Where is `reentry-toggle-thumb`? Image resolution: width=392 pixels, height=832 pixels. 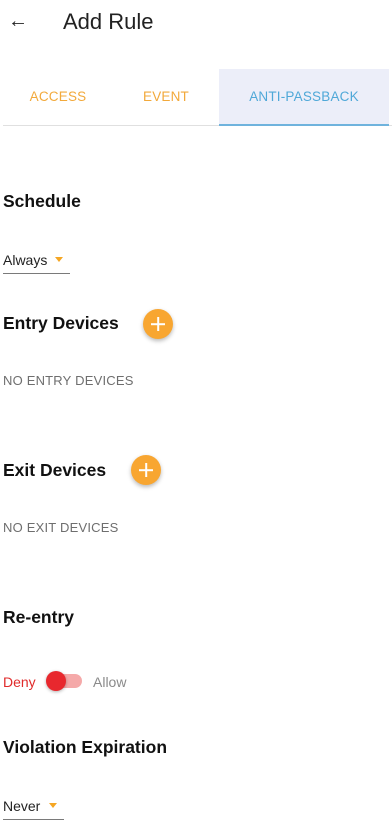
reentry-toggle-thumb is located at coordinates (56, 681).